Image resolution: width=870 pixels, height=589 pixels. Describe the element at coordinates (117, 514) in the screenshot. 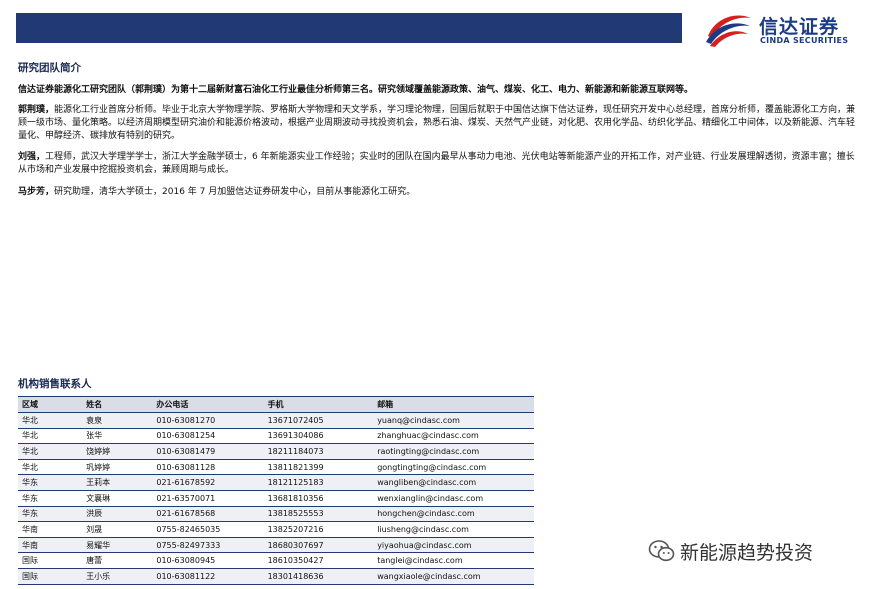

I see `name-cell: 洪辰` at that location.